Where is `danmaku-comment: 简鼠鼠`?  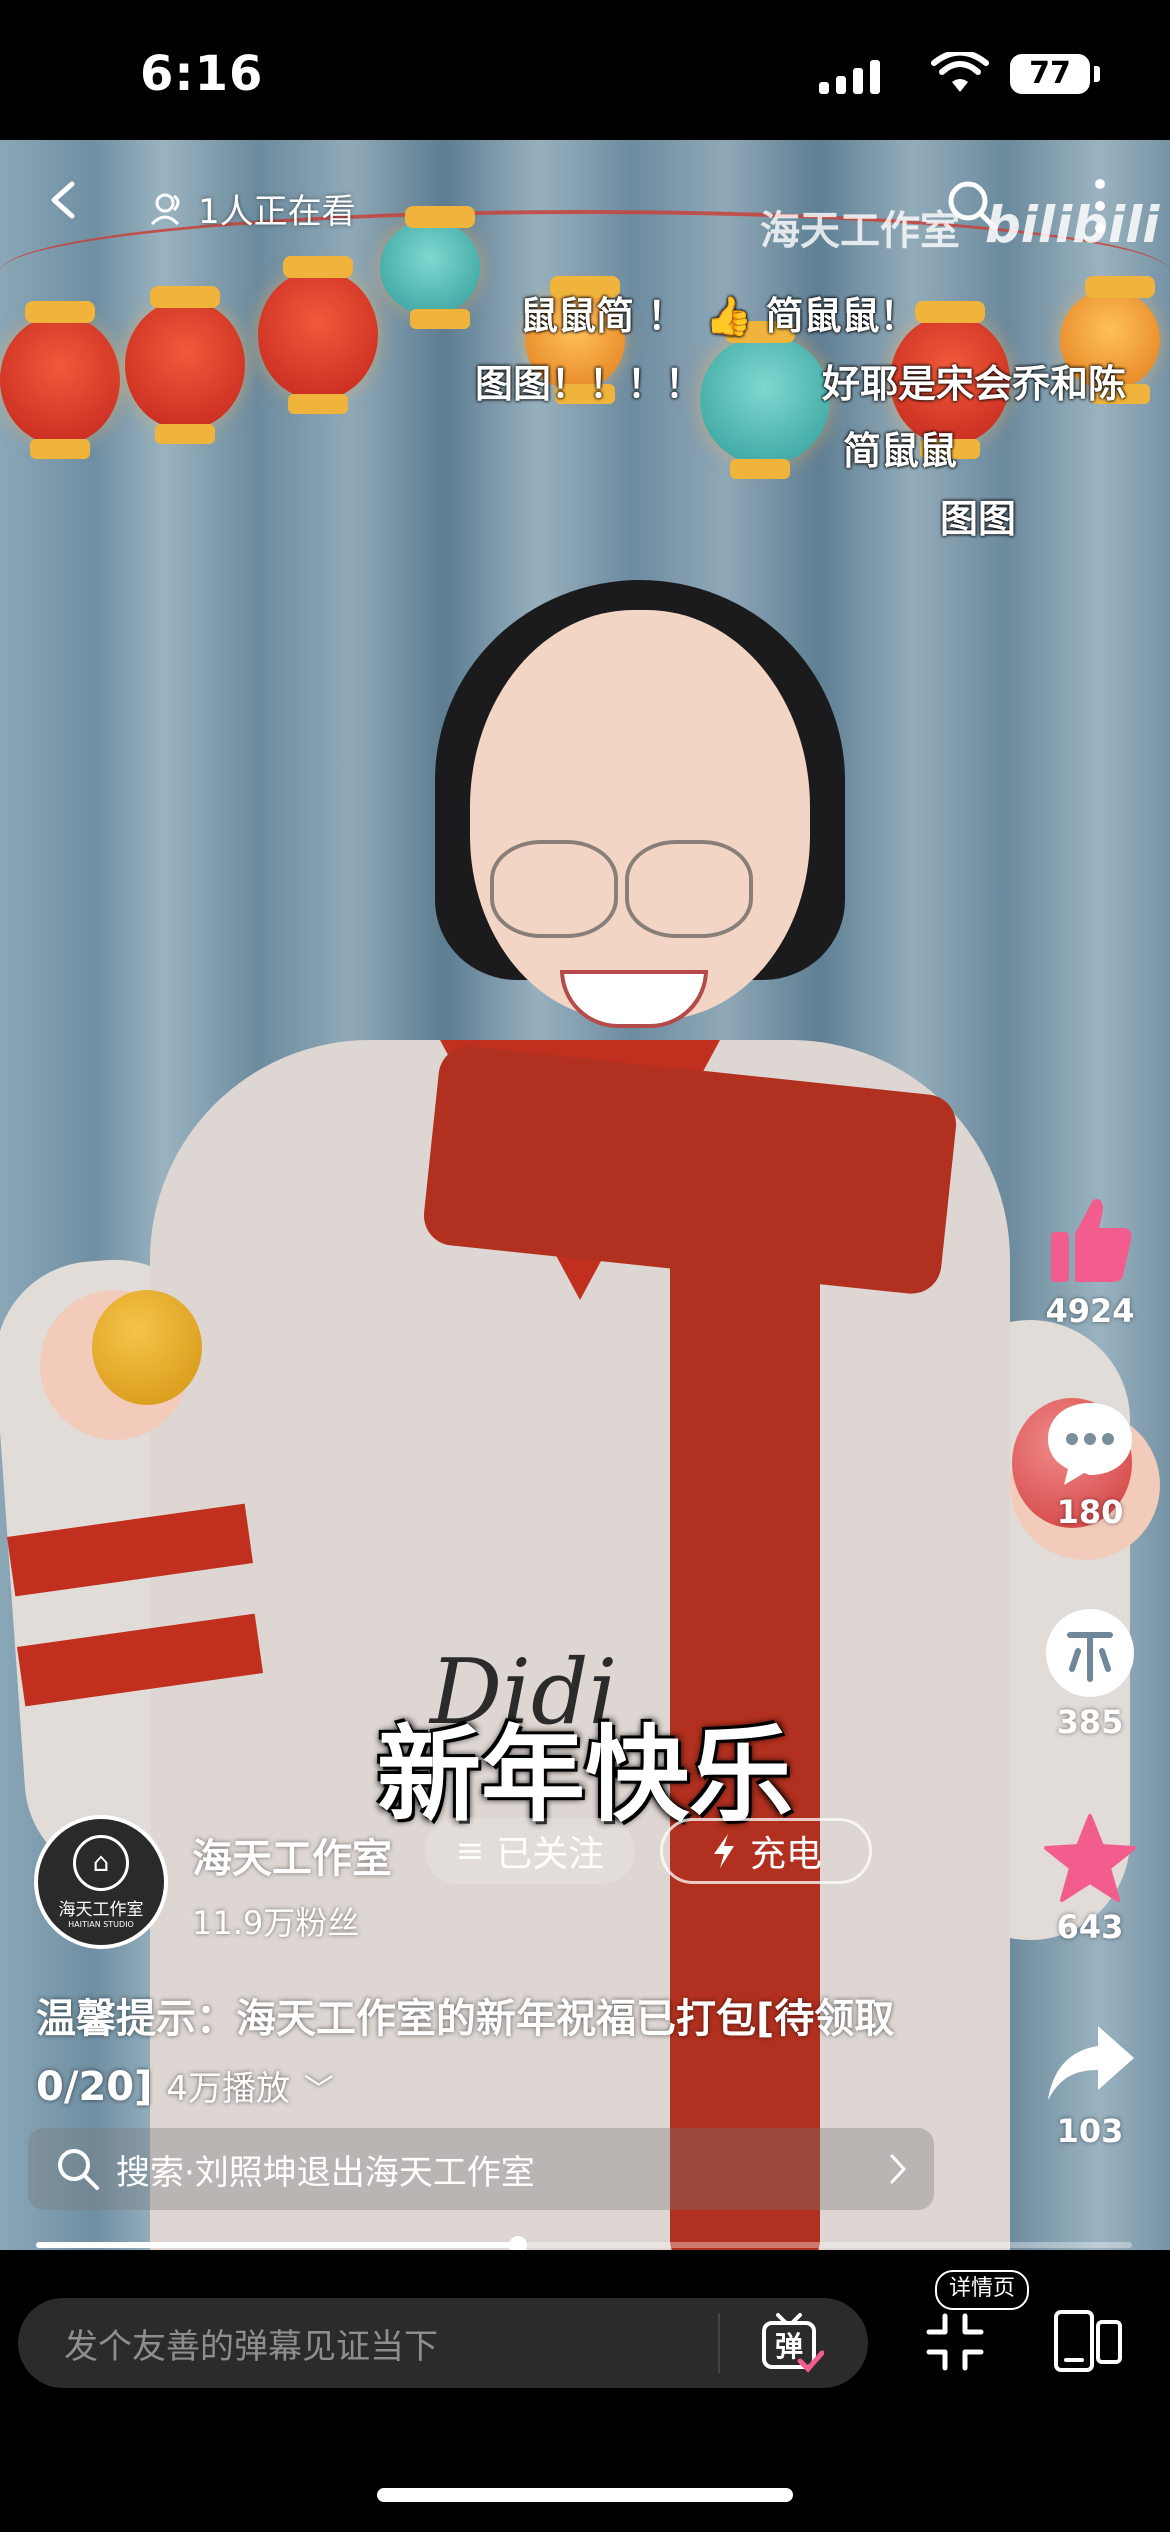
danmaku-comment: 简鼠鼠 is located at coordinates (900, 451).